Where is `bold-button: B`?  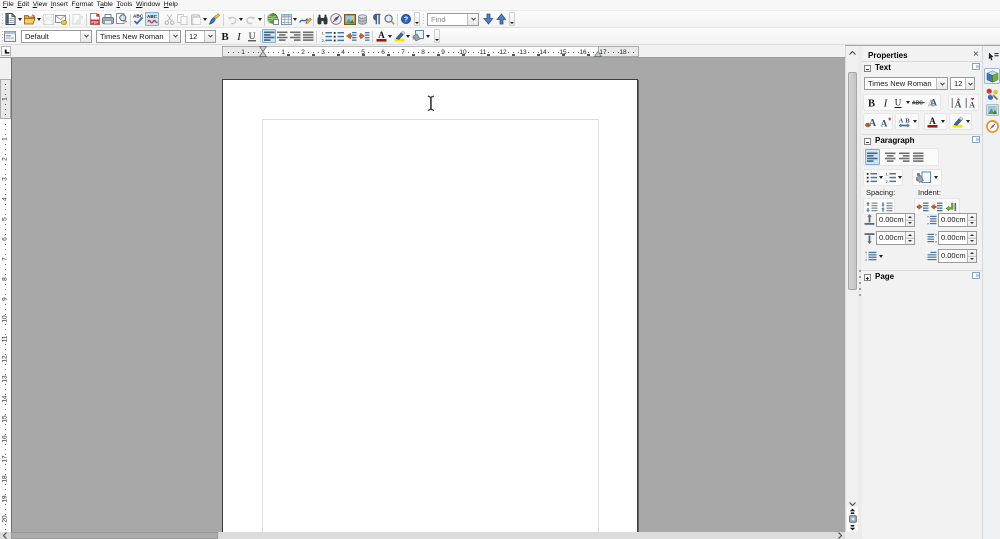 bold-button: B is located at coordinates (225, 36).